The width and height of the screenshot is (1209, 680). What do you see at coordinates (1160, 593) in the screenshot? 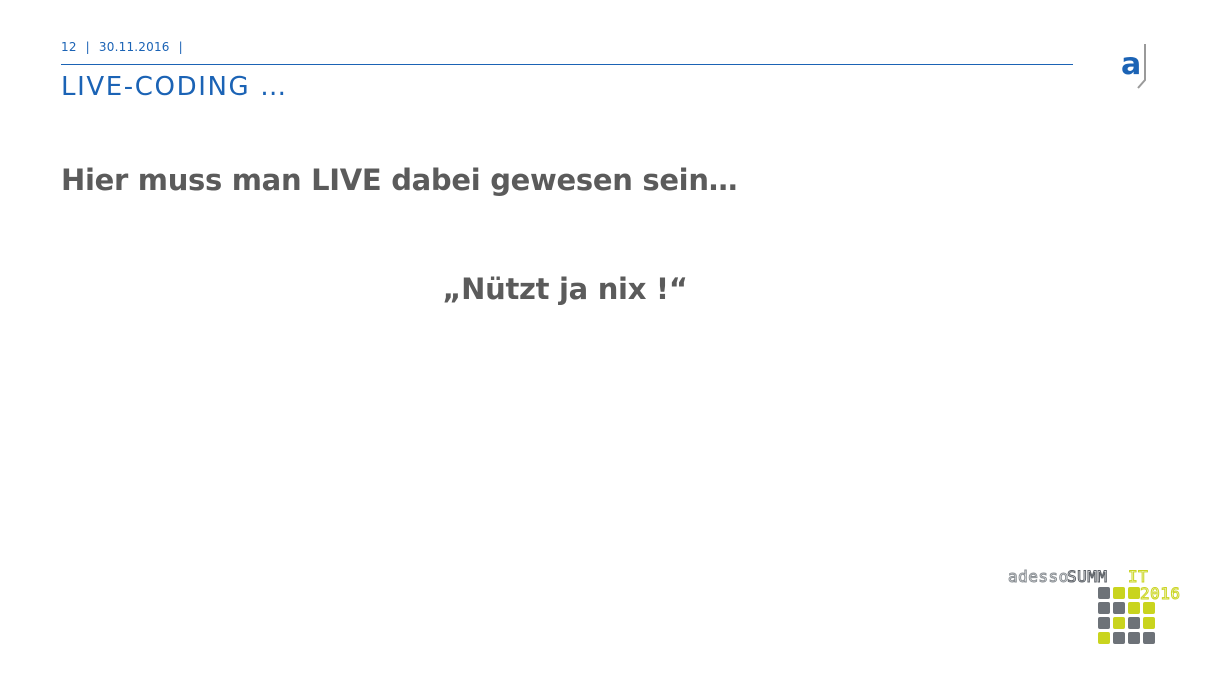
I see `summit-year-text: 2016` at bounding box center [1160, 593].